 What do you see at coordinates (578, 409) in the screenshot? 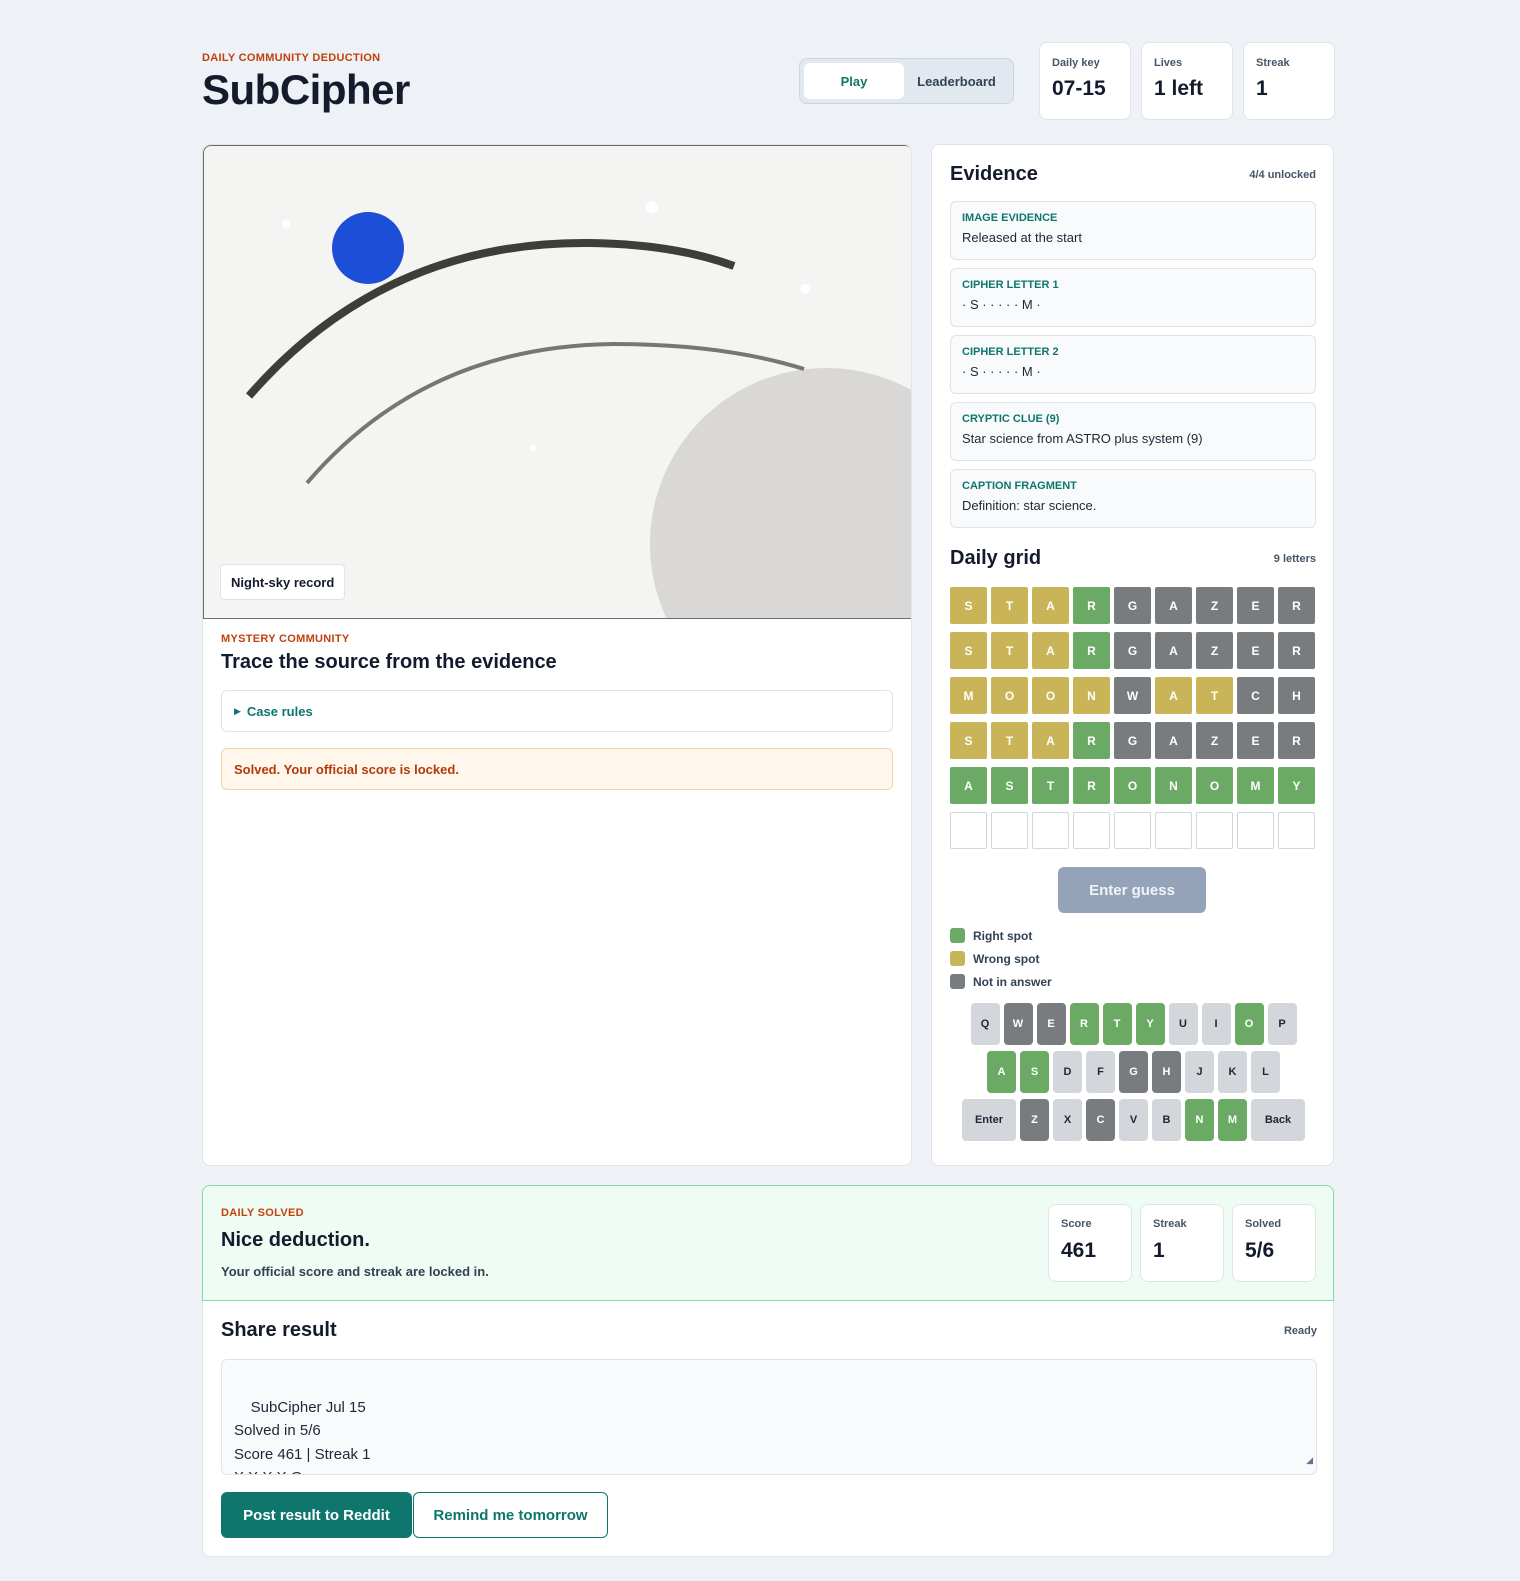
I see `night-sky-illustration` at bounding box center [578, 409].